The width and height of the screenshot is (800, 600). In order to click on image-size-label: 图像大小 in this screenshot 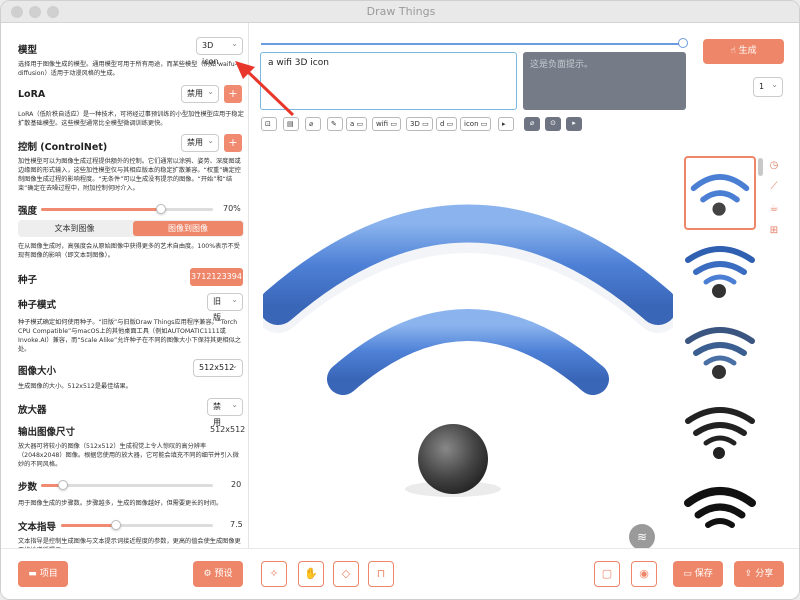, I will do `click(37, 371)`.